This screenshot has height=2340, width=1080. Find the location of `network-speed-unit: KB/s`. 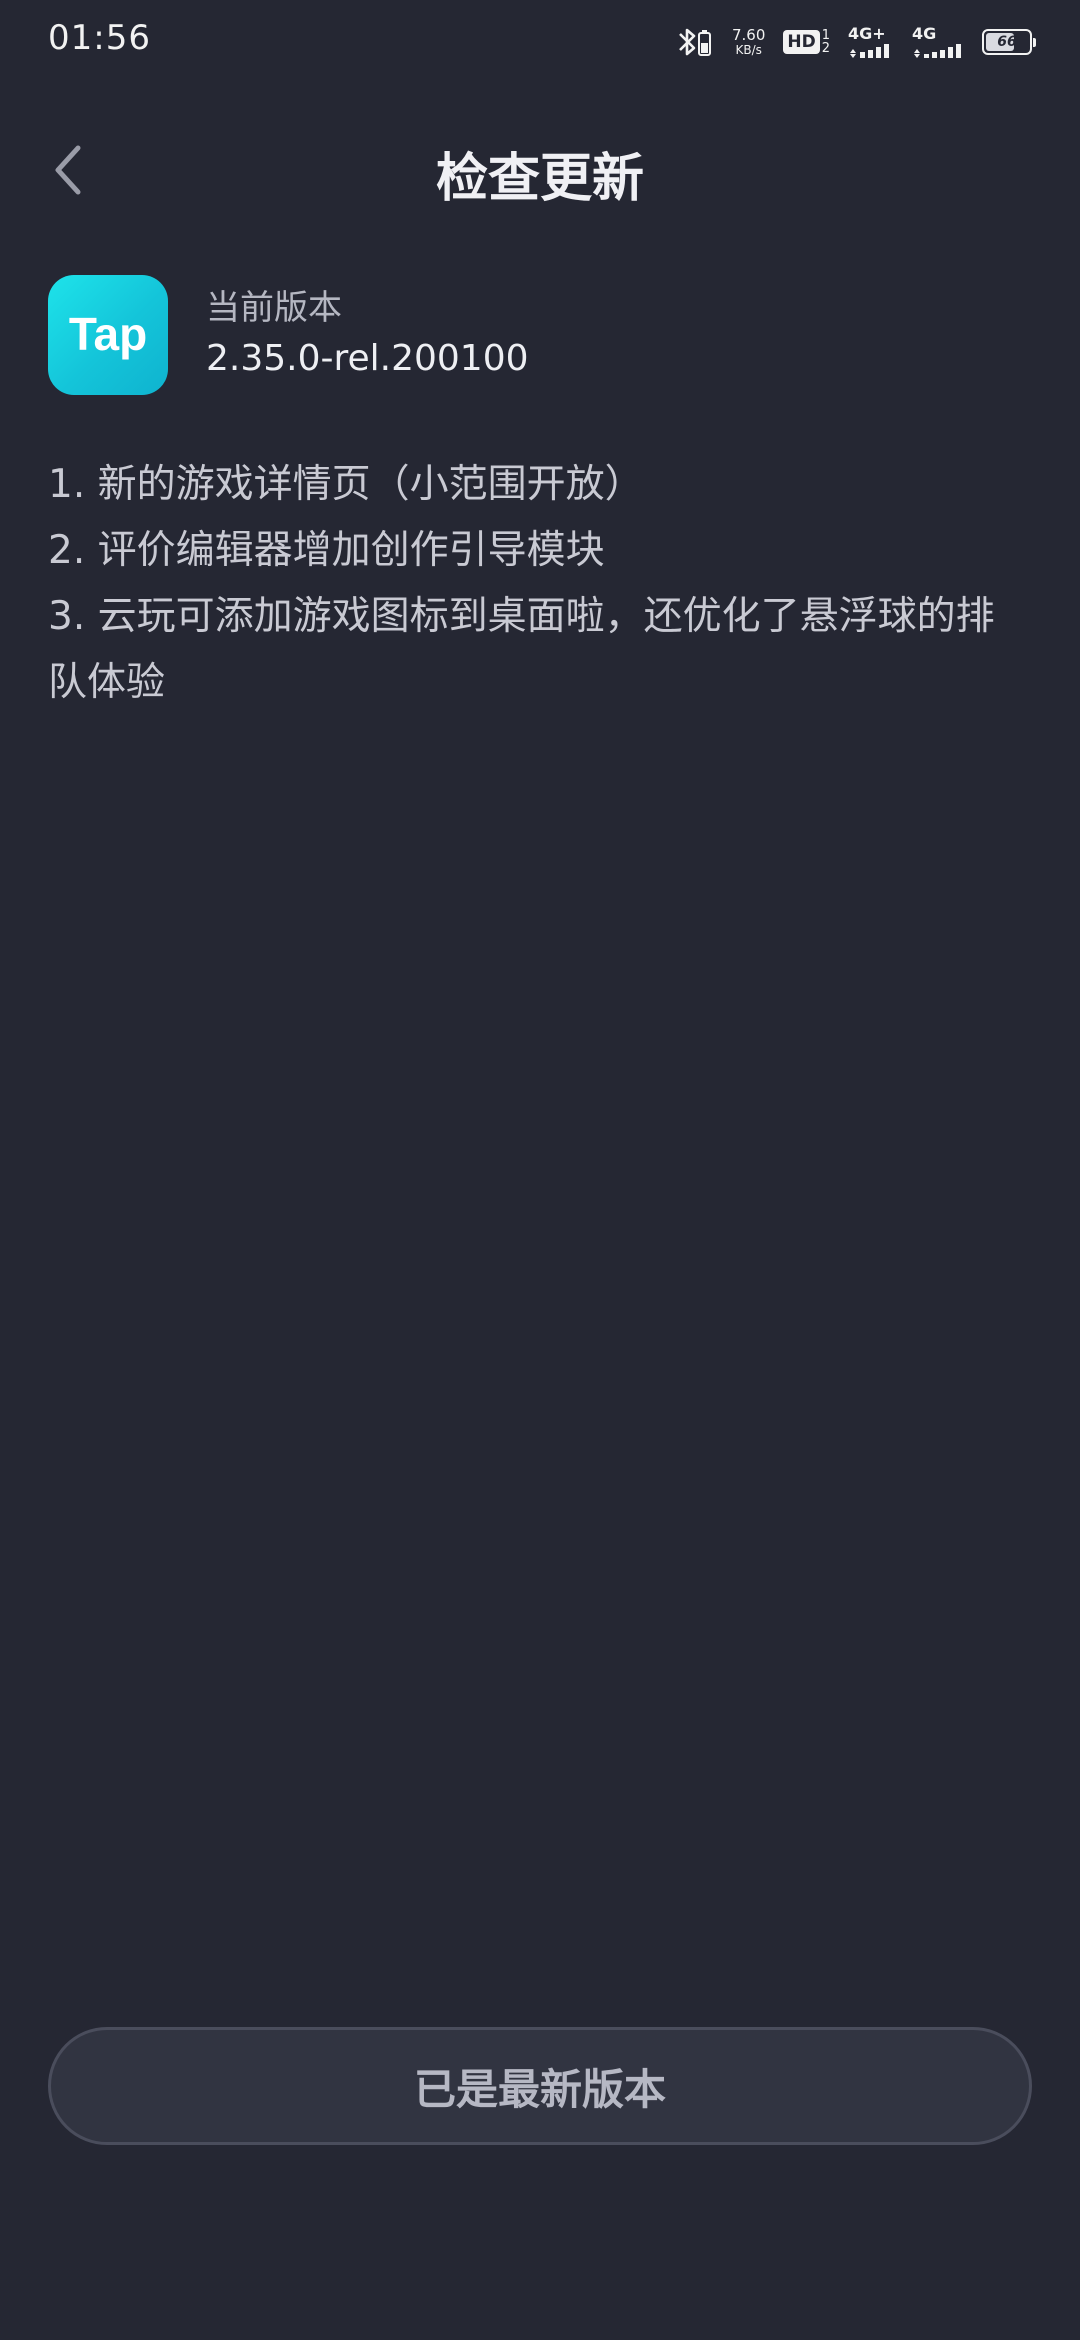

network-speed-unit: KB/s is located at coordinates (748, 49).